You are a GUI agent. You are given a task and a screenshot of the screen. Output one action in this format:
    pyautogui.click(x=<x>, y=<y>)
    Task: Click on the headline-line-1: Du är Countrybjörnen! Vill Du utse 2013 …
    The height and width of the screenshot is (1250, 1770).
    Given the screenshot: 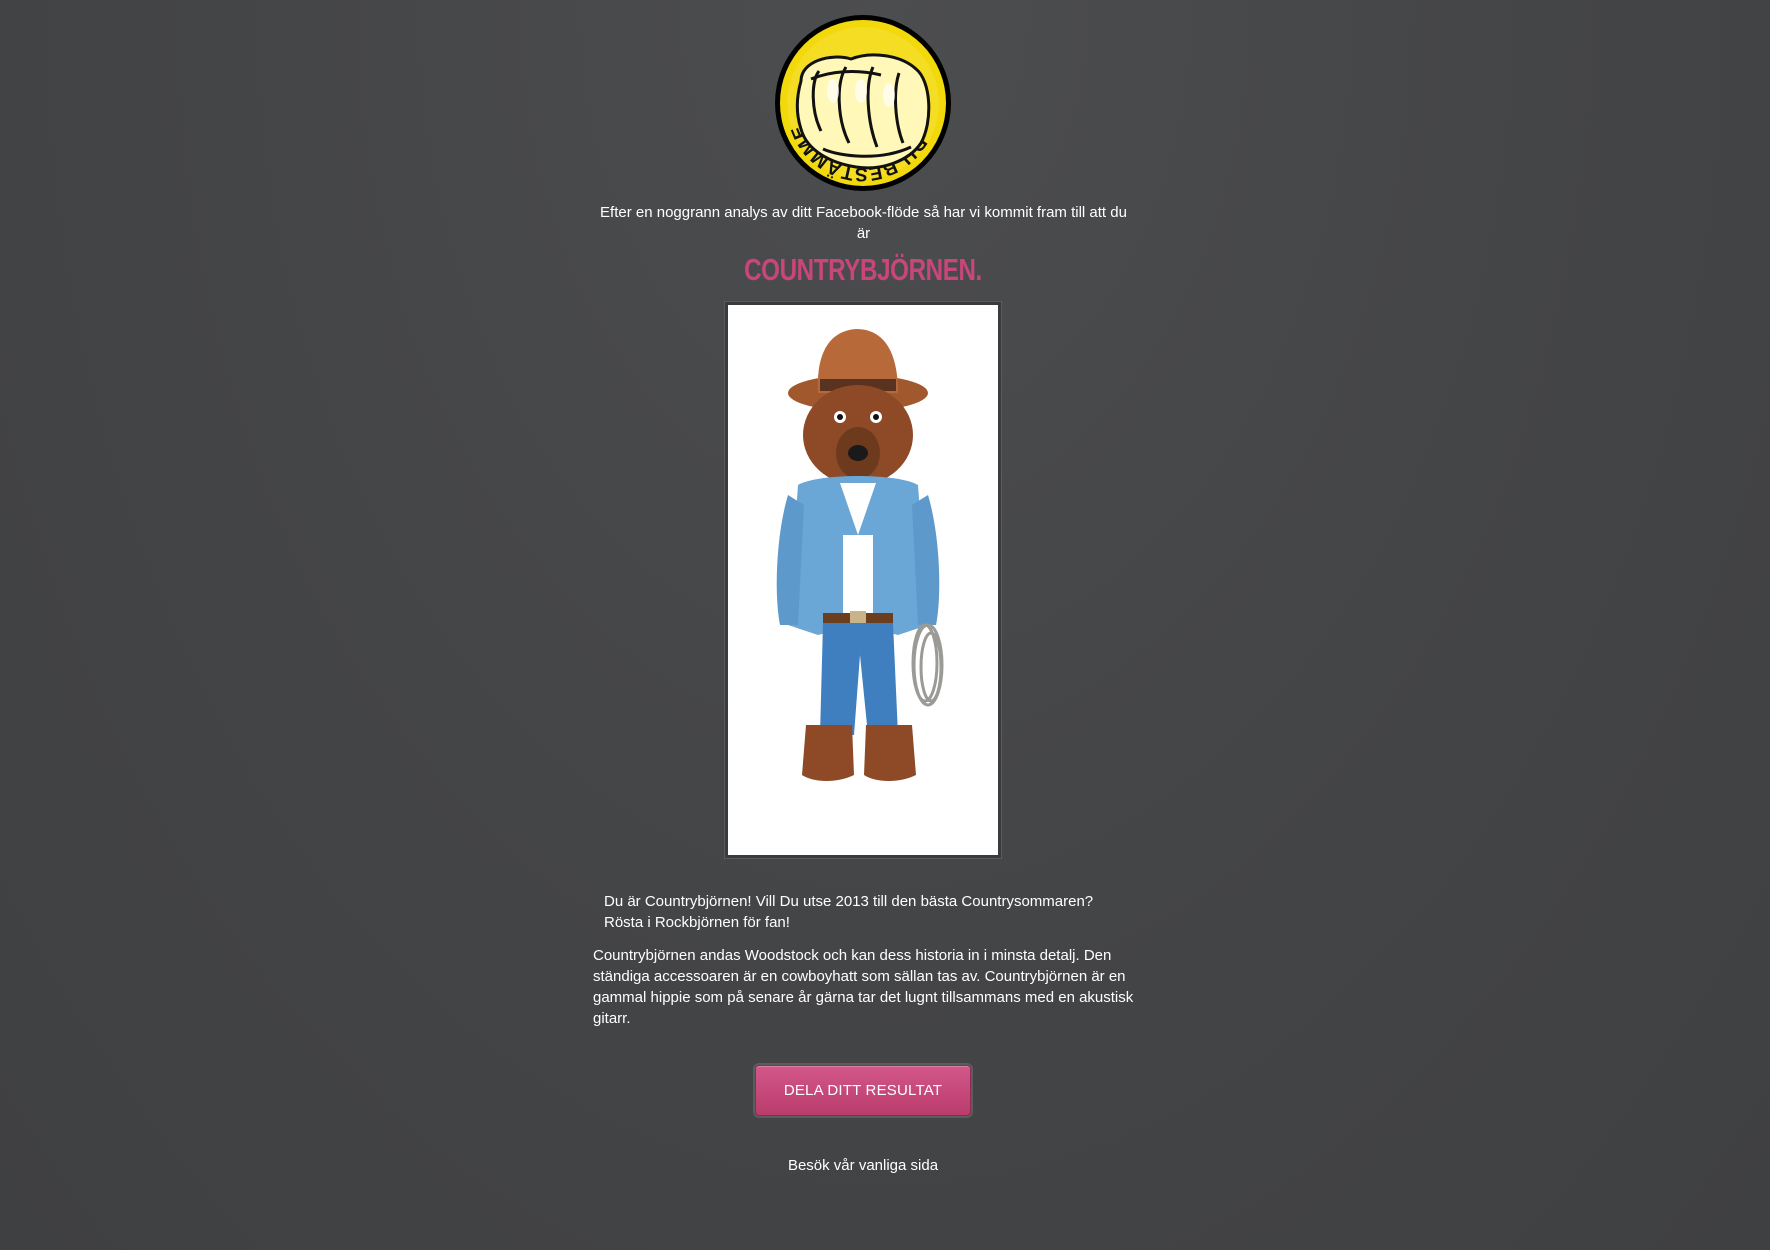 What is the action you would take?
    pyautogui.click(x=849, y=901)
    